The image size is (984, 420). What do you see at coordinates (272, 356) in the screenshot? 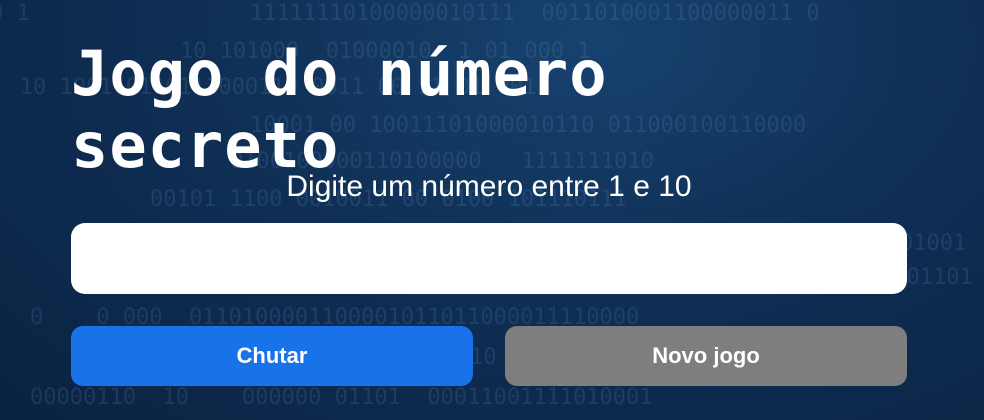
I see `guess-button: Chutar` at bounding box center [272, 356].